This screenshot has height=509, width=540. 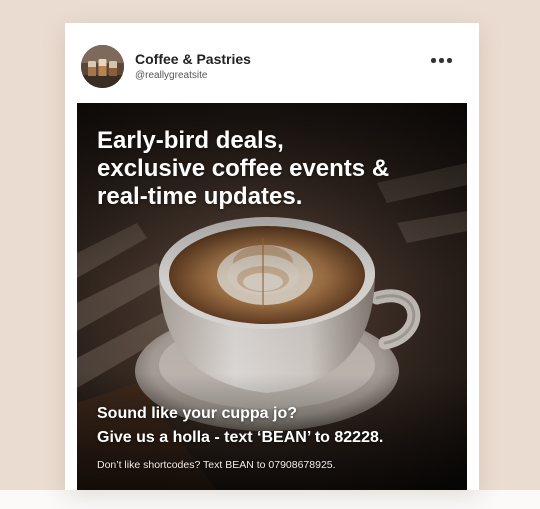 I want to click on more-options-button, so click(x=441, y=60).